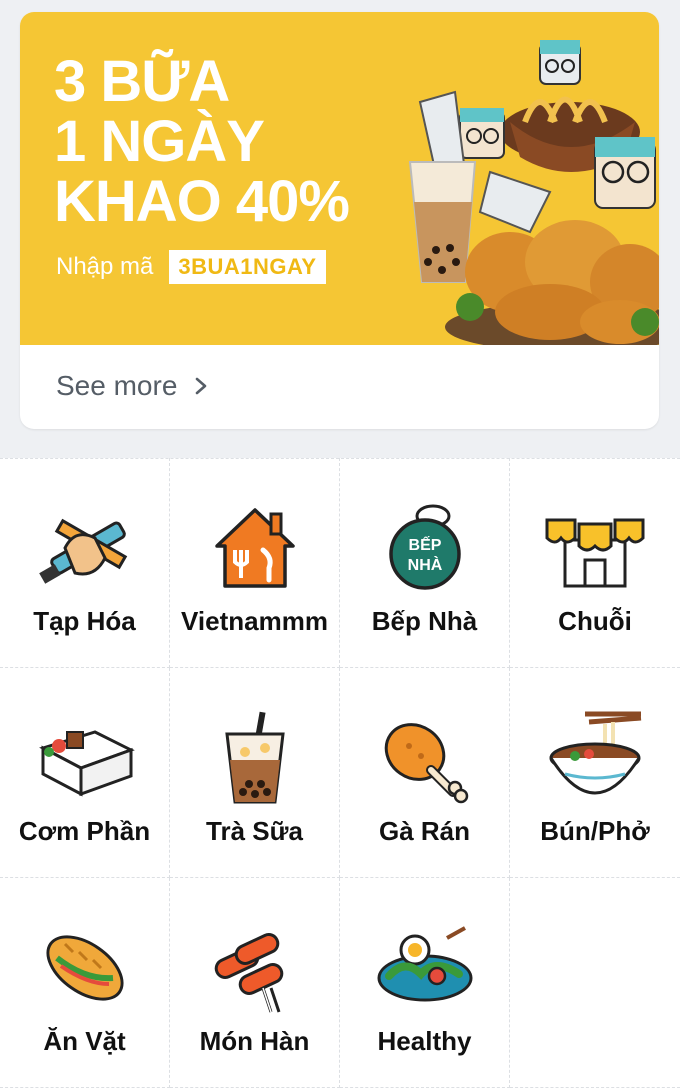 The height and width of the screenshot is (1091, 680). Describe the element at coordinates (87, 763) in the screenshot. I see `bento-box-icon` at that location.